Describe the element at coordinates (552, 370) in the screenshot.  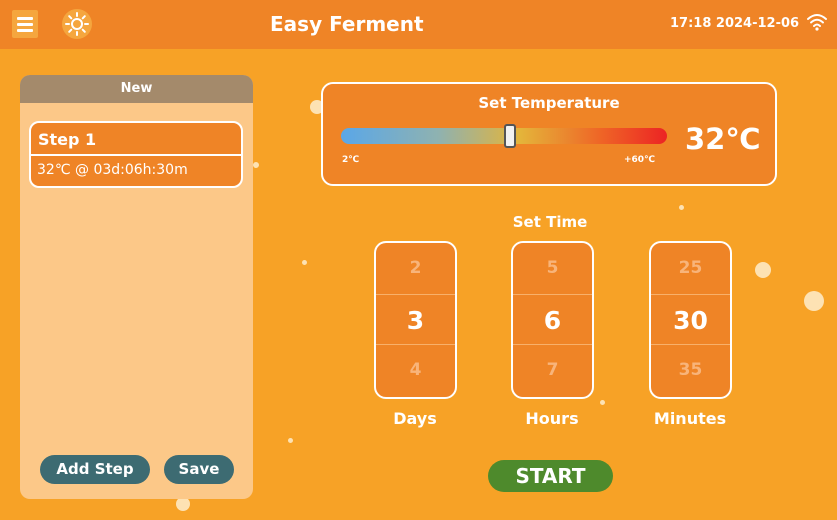
I see `hours-next-value: 7` at that location.